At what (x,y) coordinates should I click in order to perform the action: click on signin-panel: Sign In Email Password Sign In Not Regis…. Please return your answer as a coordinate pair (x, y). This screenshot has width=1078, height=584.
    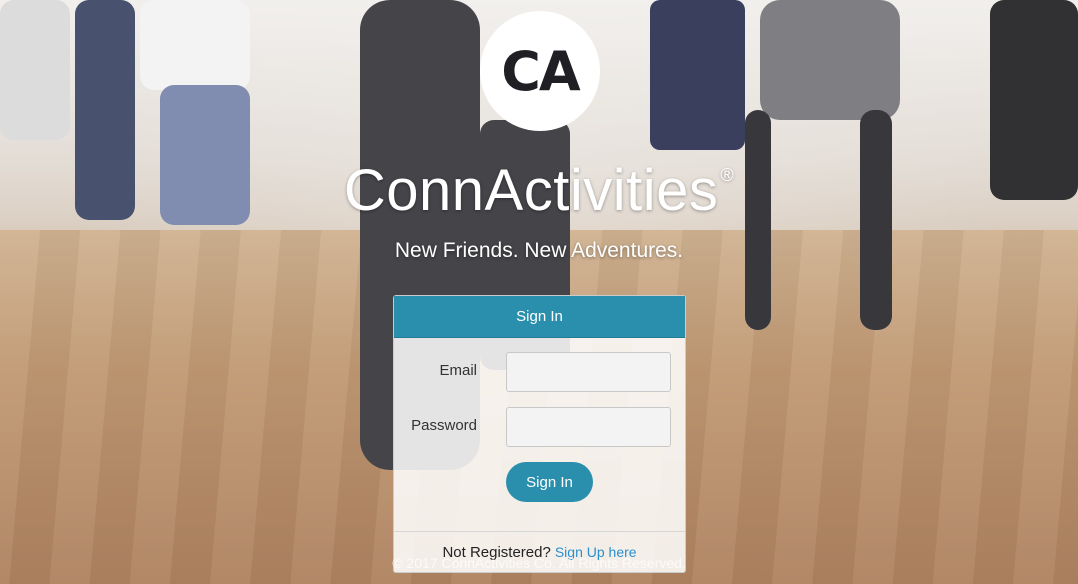
    Looking at the image, I should click on (539, 434).